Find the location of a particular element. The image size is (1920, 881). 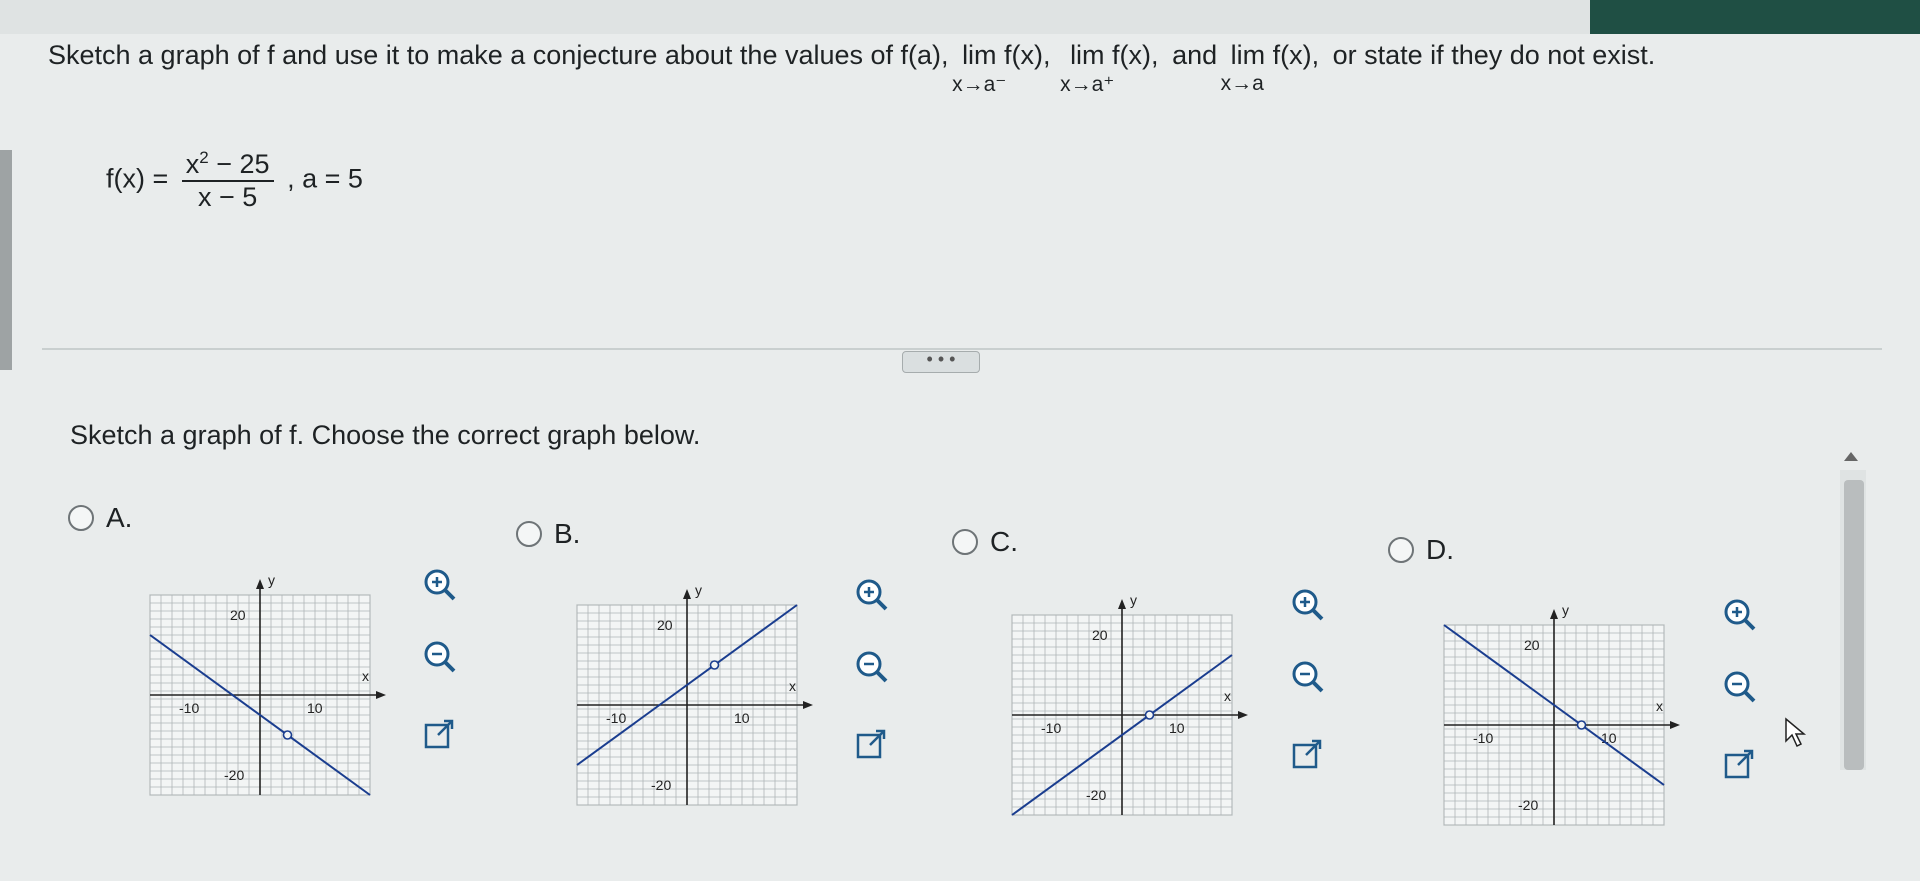

limit-left: lim f(x), x→a⁻ is located at coordinates (1001, 68).